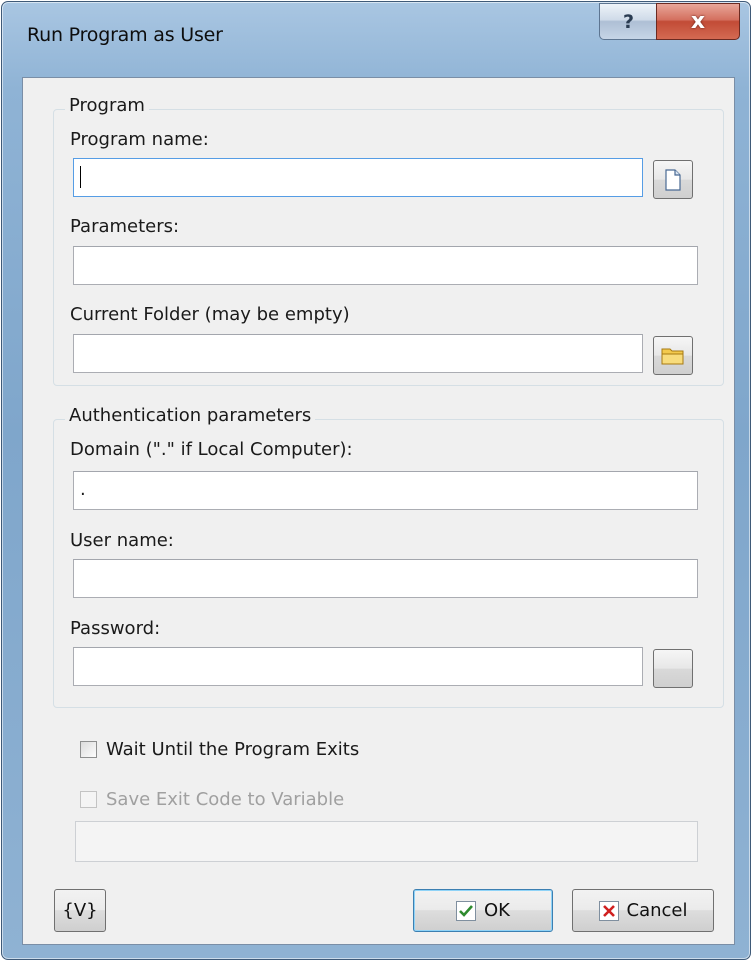 The width and height of the screenshot is (752, 961). Describe the element at coordinates (358, 177) in the screenshot. I see `program-name-input` at that location.